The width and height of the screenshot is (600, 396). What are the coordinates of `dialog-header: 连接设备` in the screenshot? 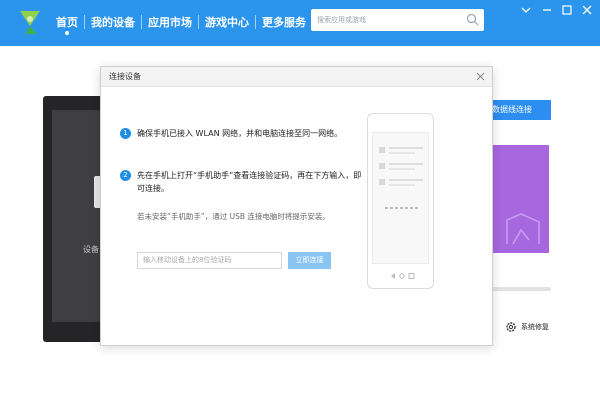 It's located at (296, 77).